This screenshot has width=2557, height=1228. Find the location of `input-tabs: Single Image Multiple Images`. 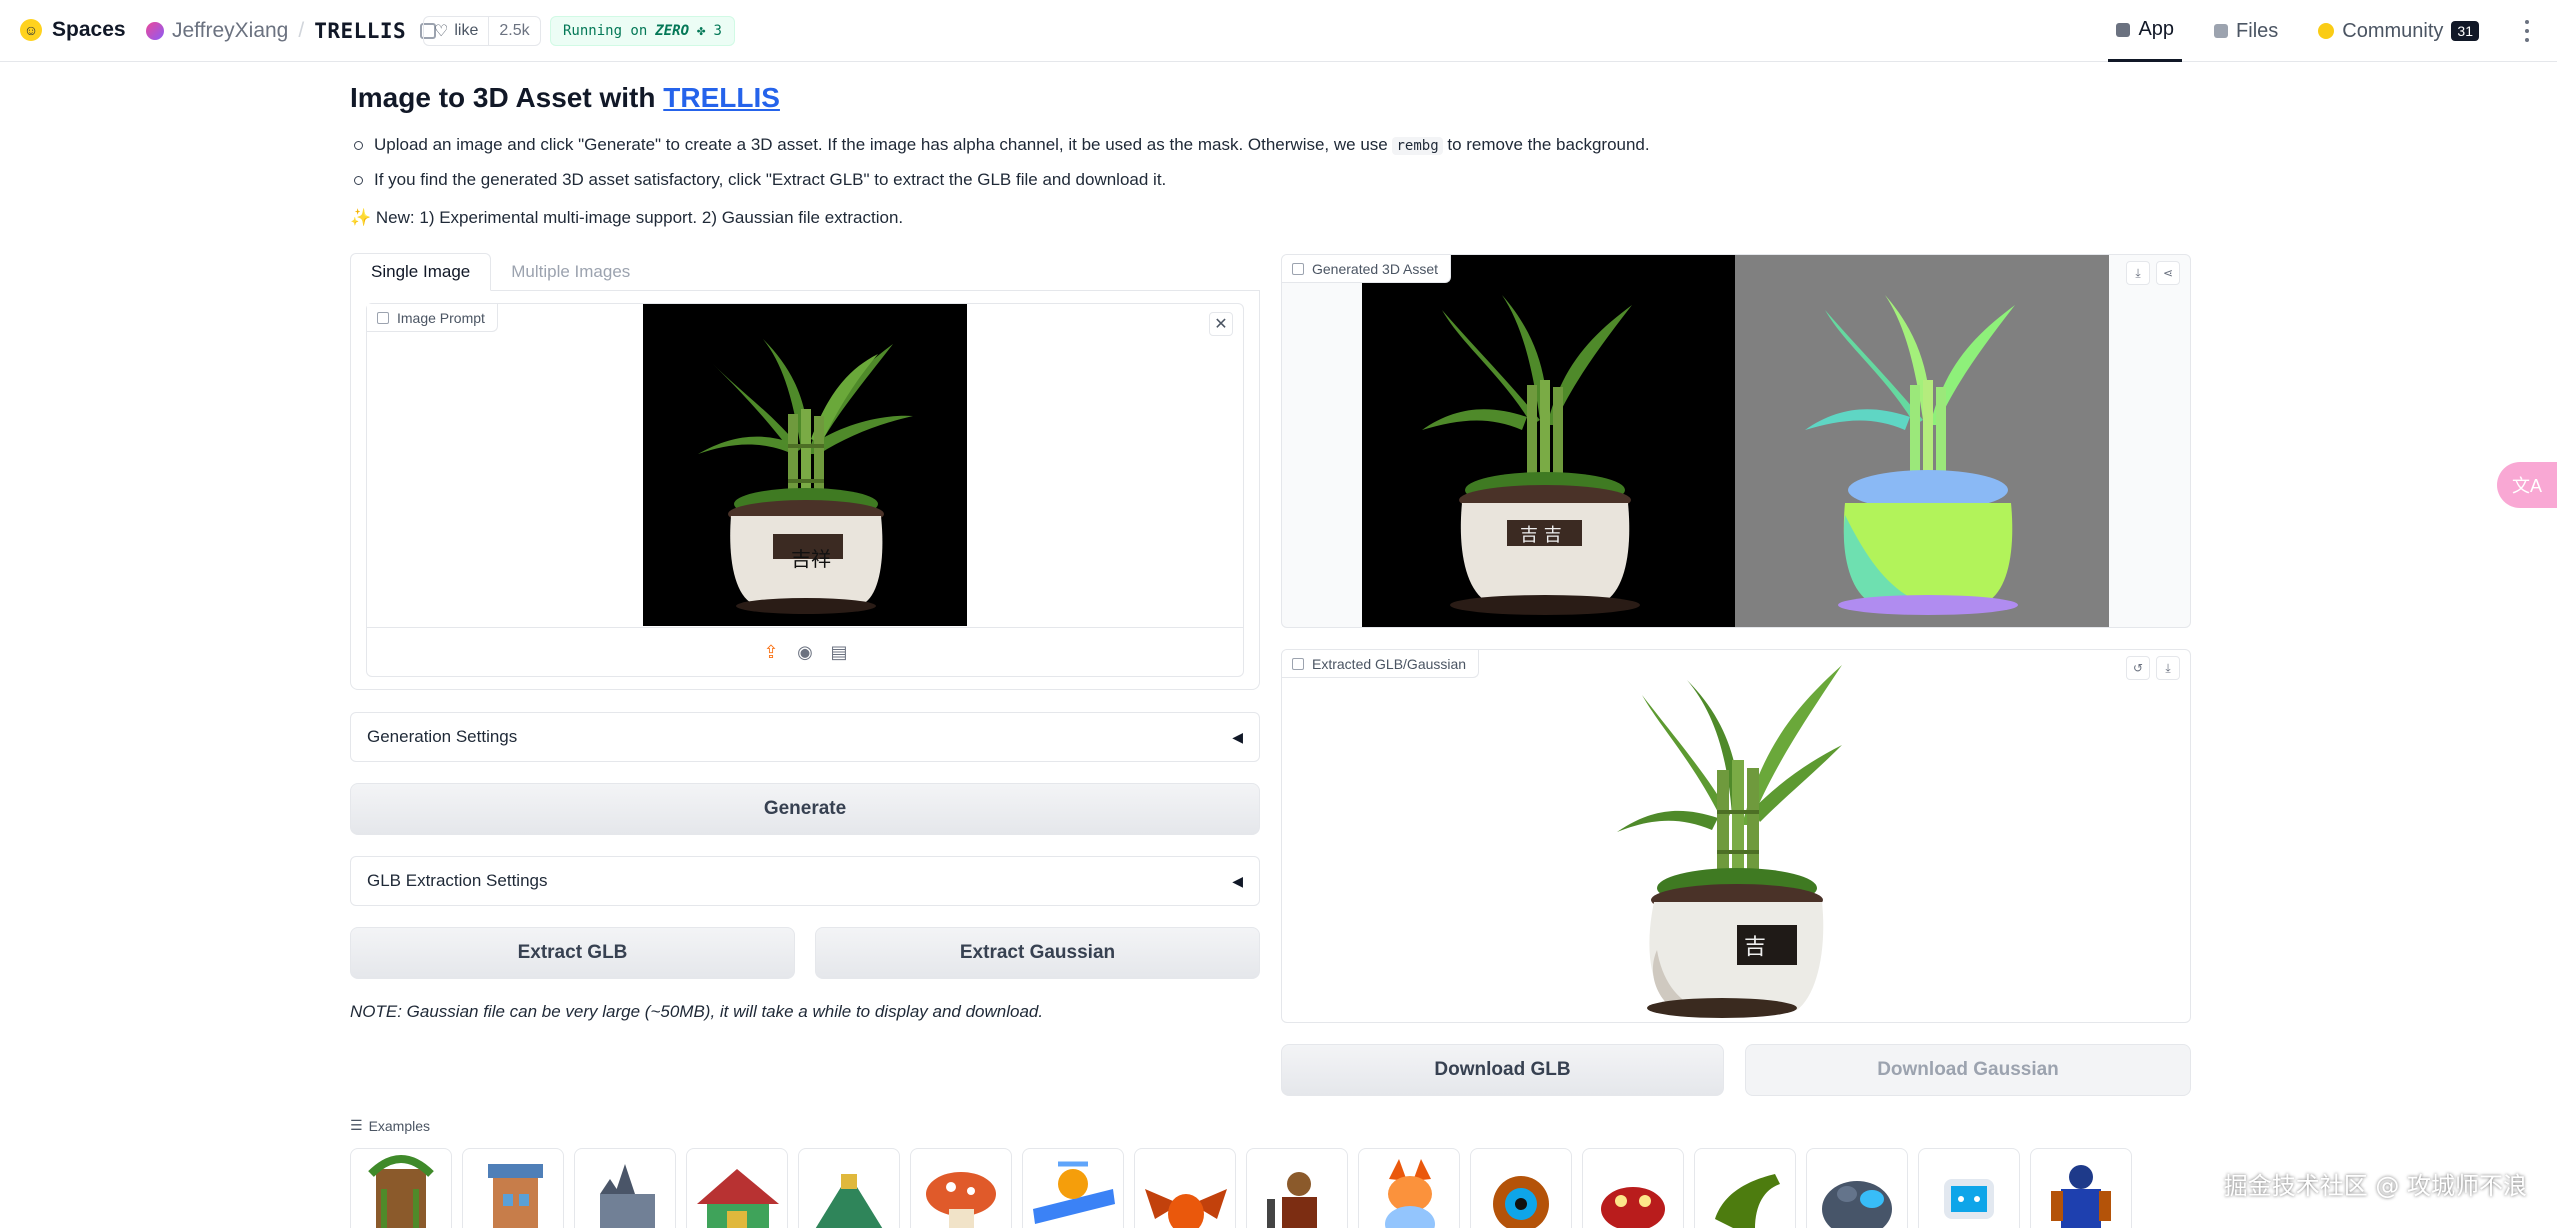

input-tabs: Single Image Multiple Images is located at coordinates (805, 272).